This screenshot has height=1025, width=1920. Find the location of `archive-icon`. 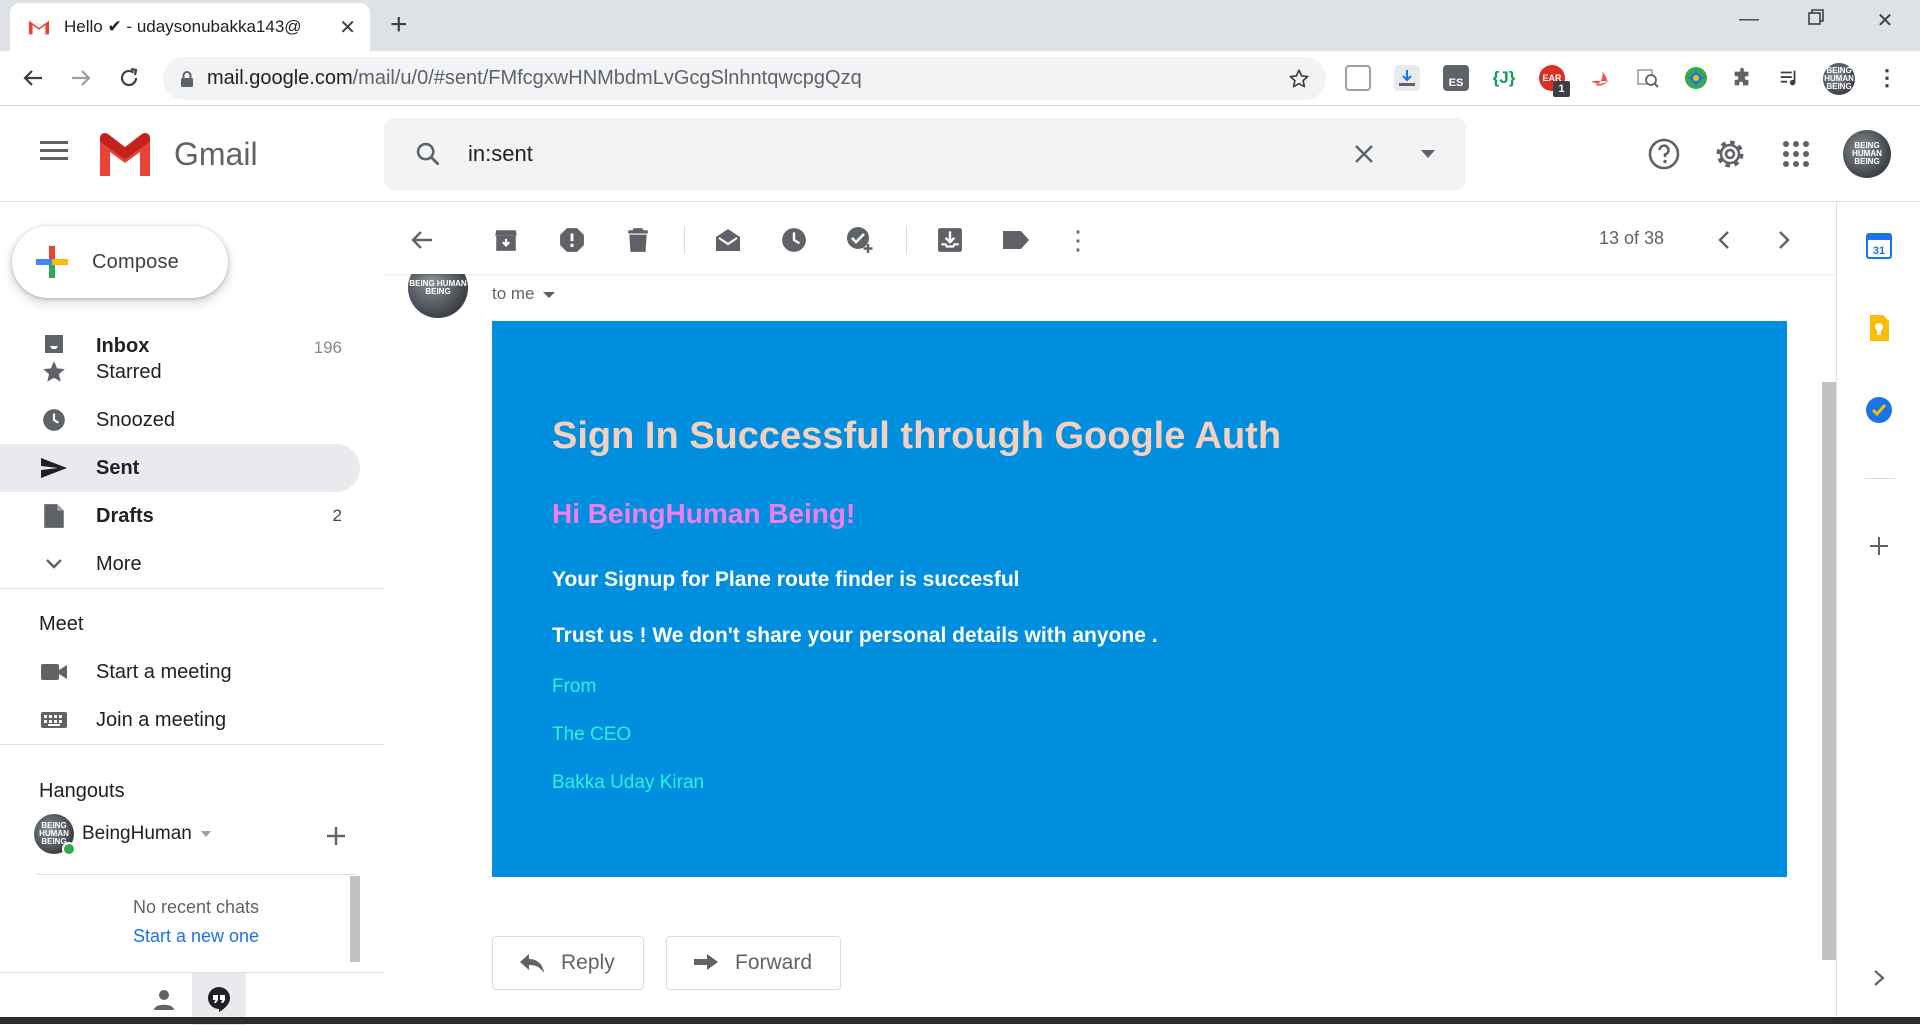

archive-icon is located at coordinates (506, 240).